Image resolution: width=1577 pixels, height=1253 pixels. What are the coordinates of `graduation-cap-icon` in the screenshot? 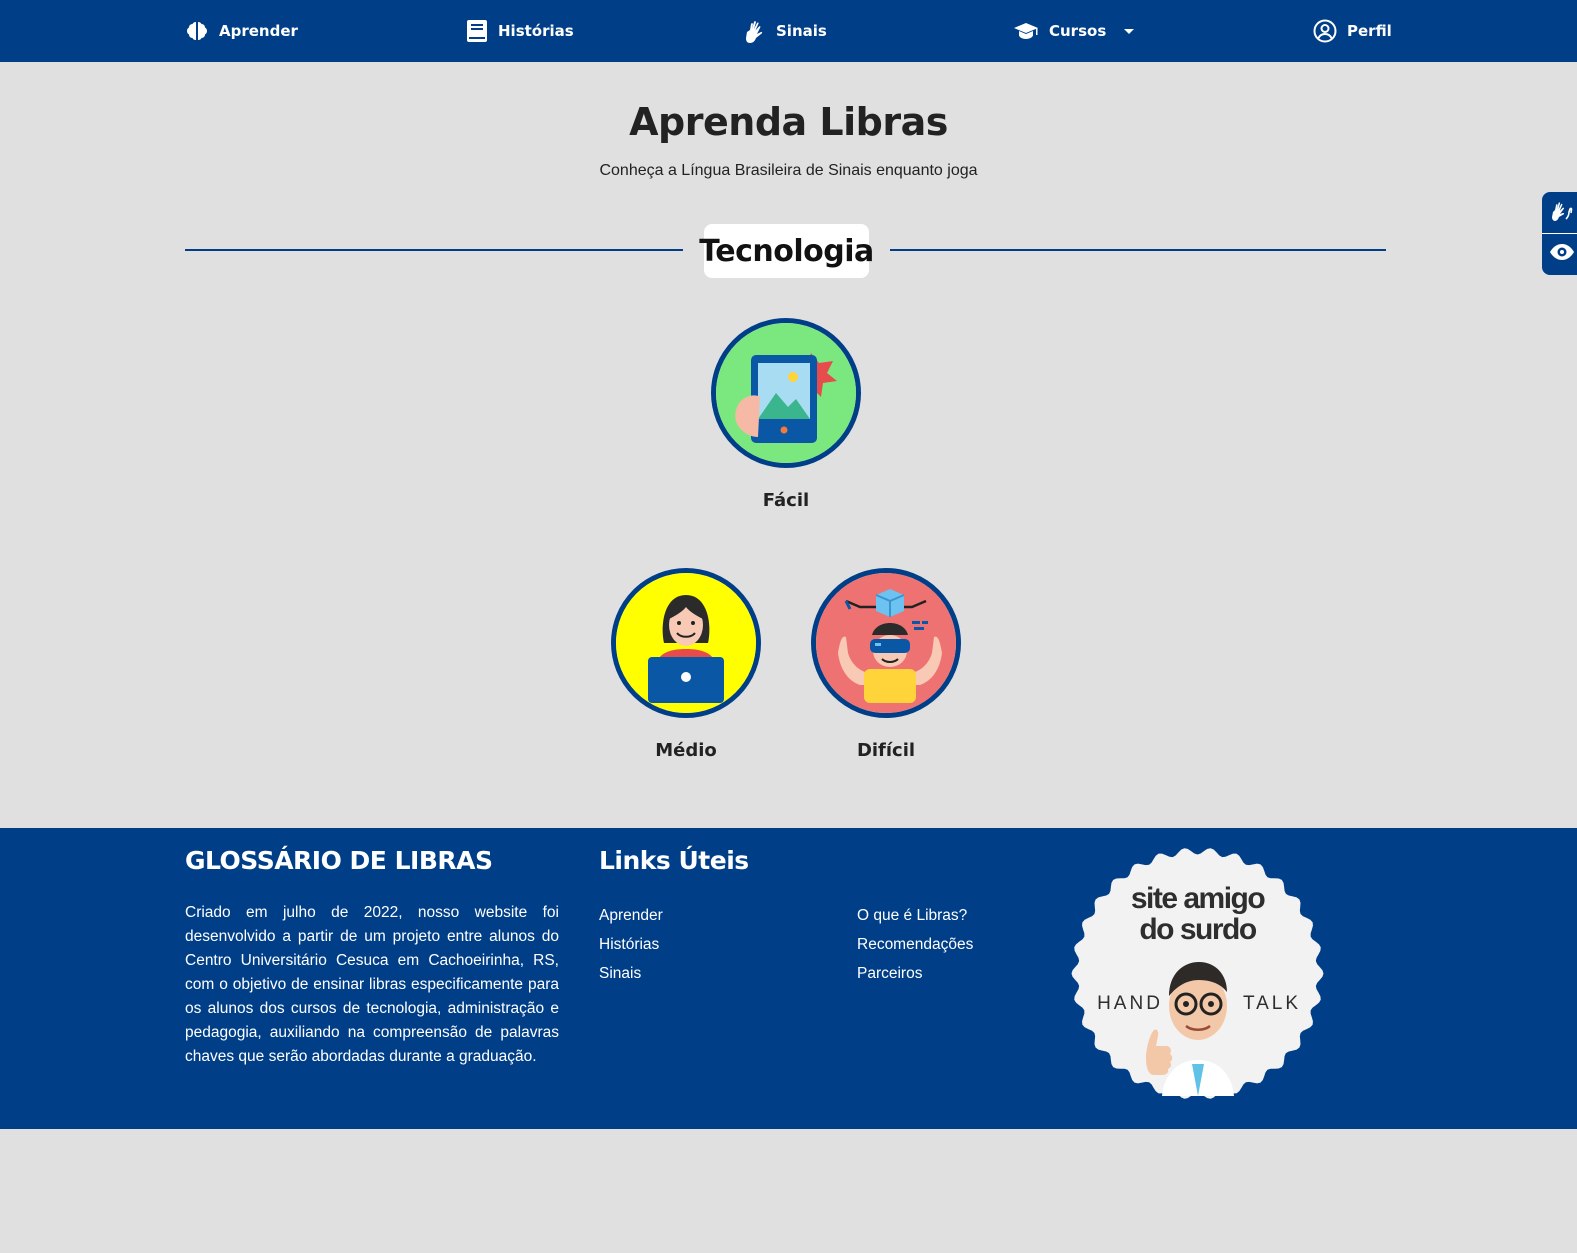 It's located at (1026, 31).